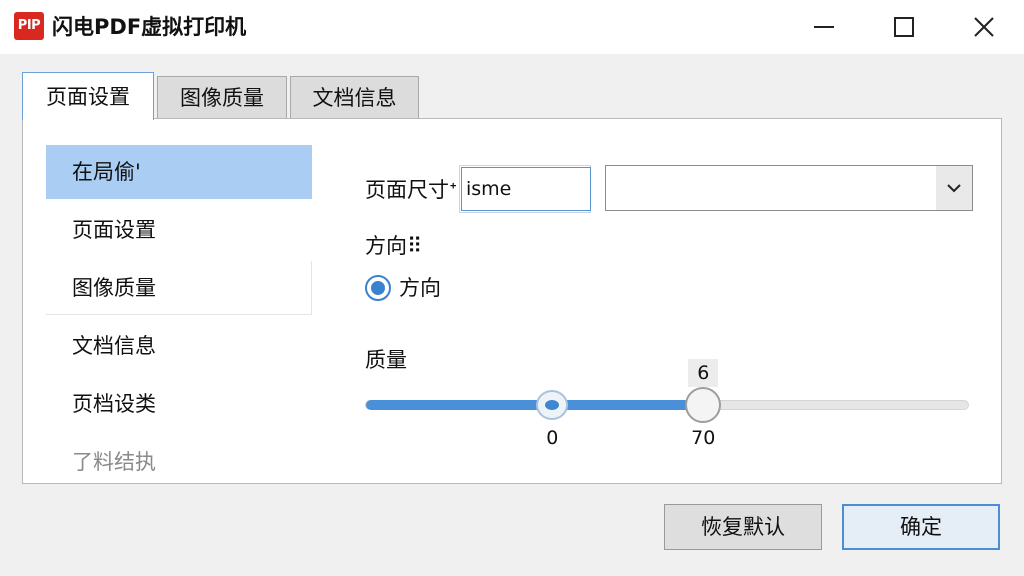 Image resolution: width=1024 pixels, height=576 pixels. I want to click on orientation-radio, so click(378, 288).